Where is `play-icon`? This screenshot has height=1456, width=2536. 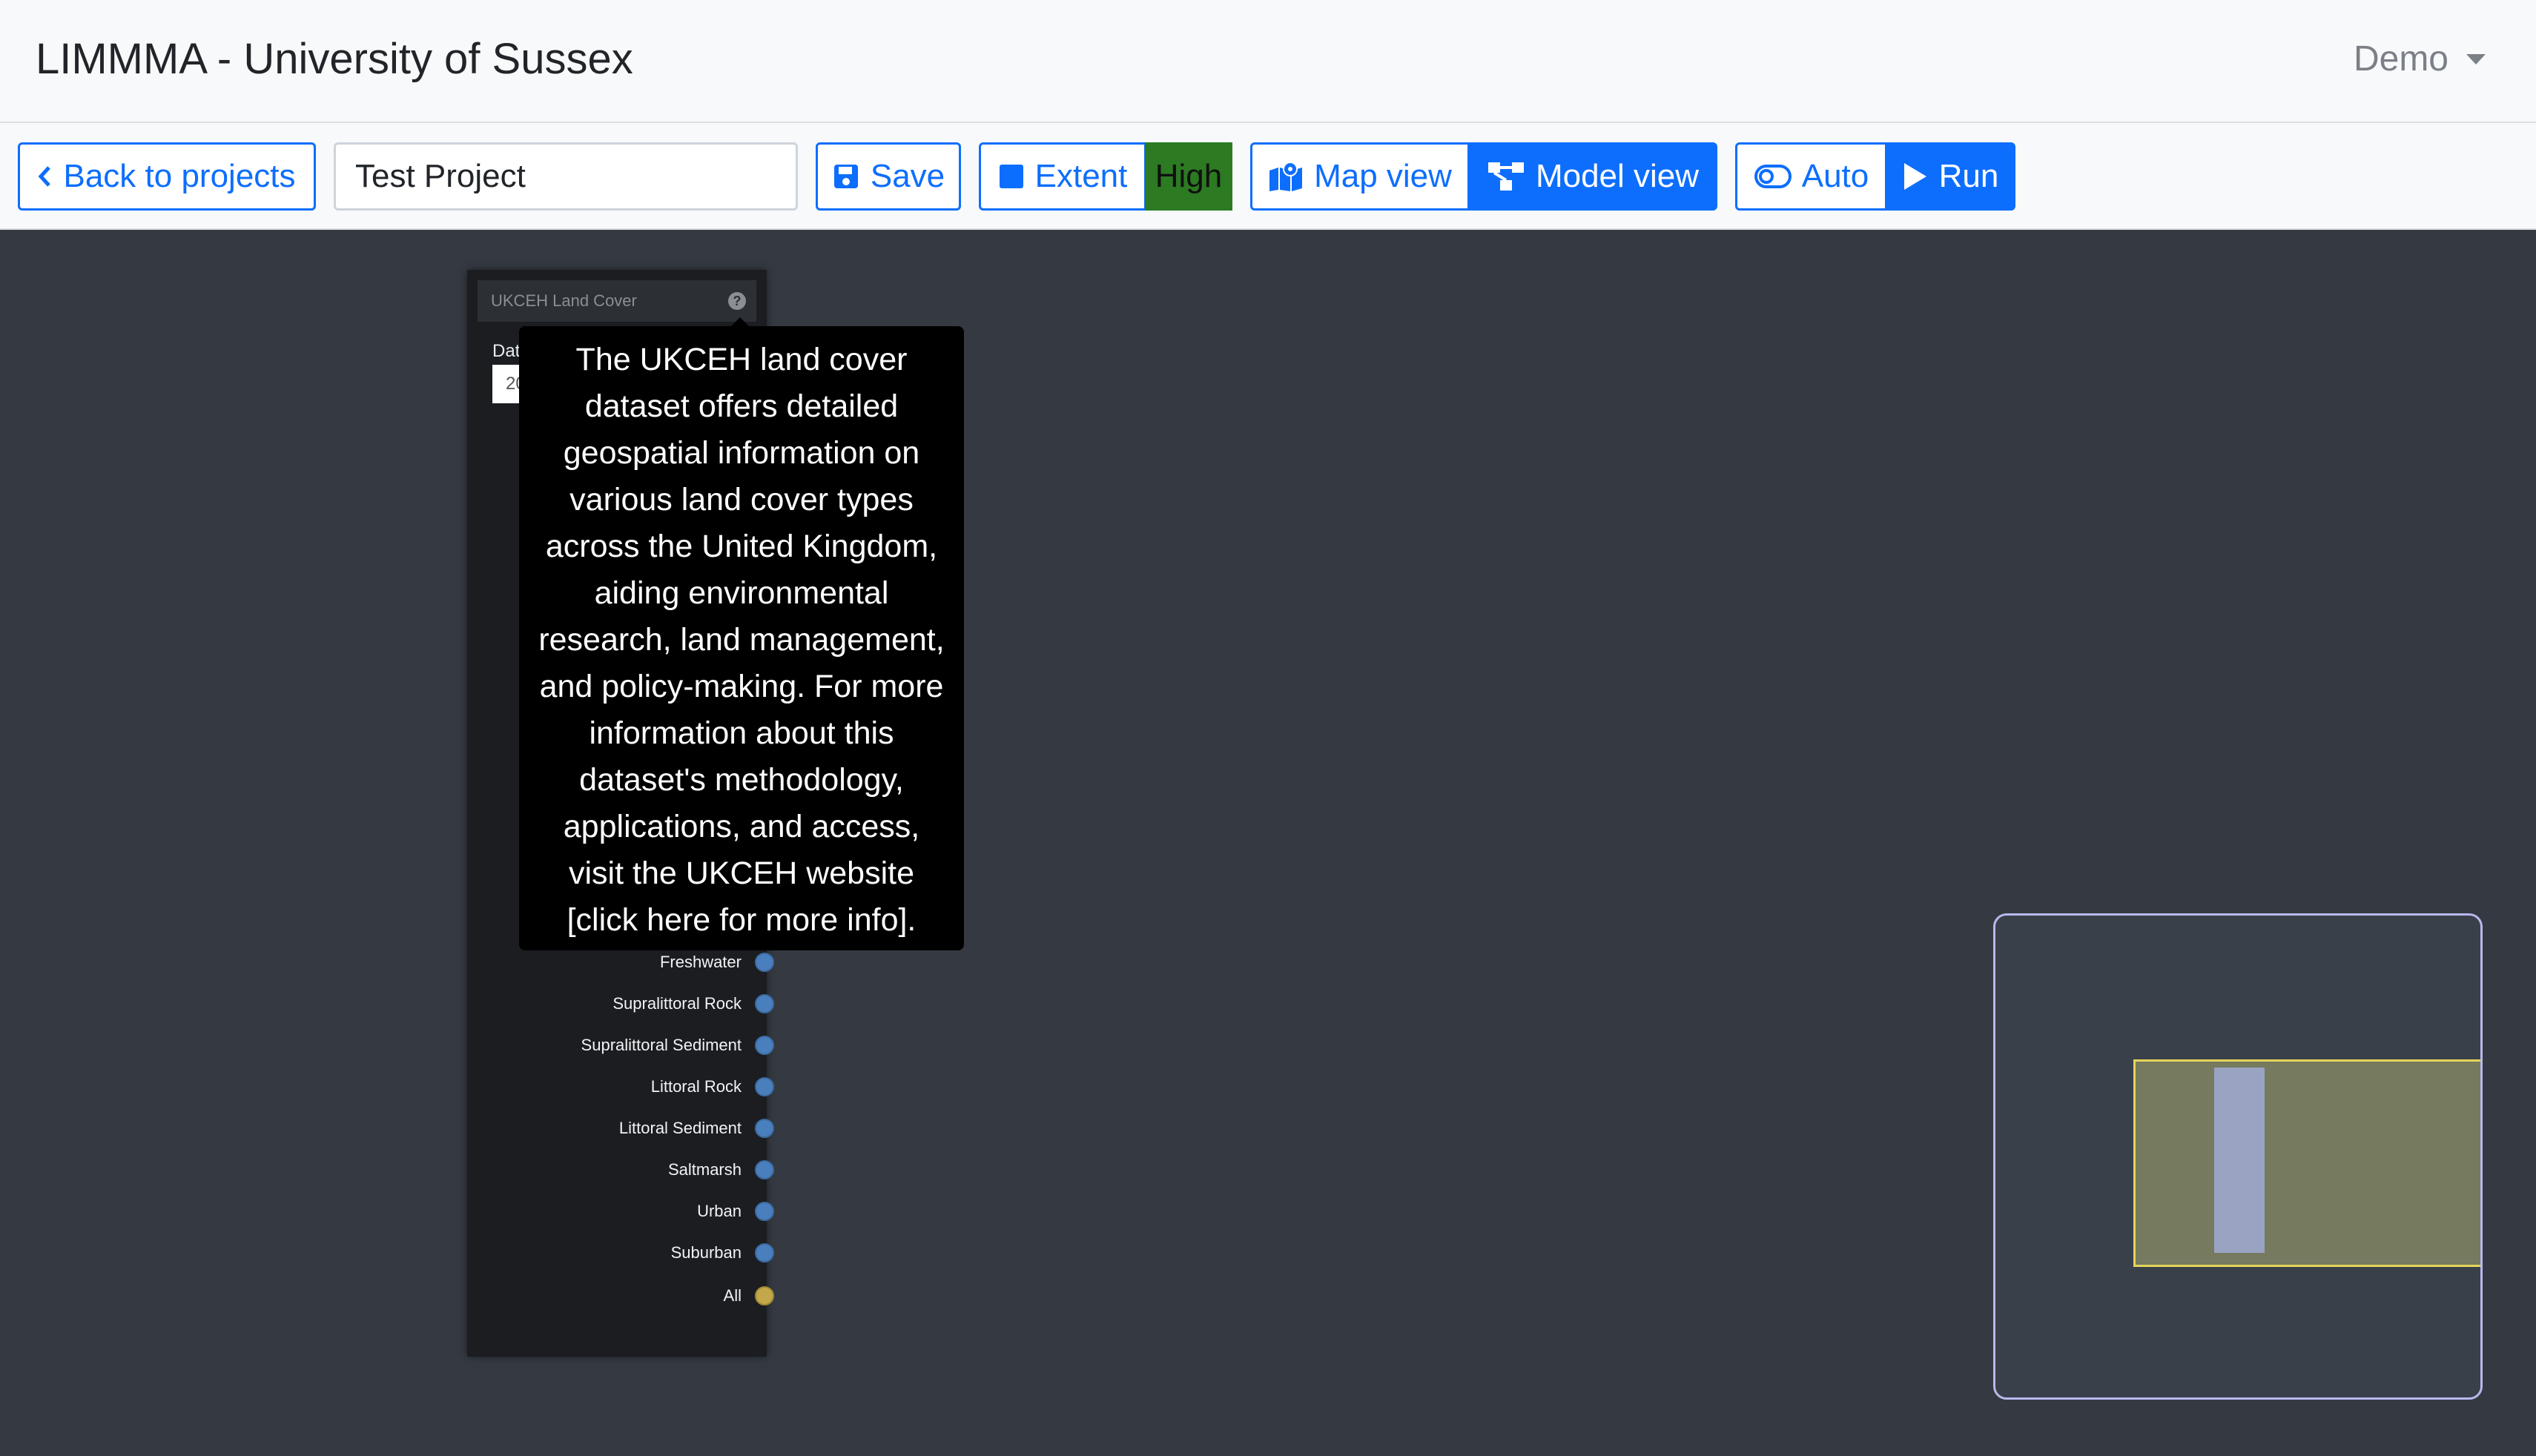
play-icon is located at coordinates (1914, 176).